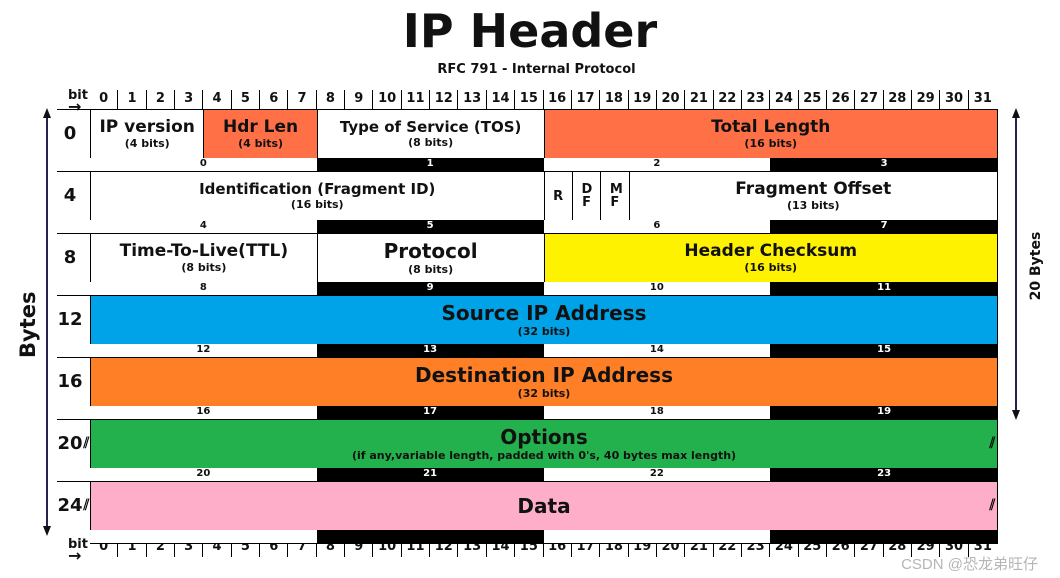 The width and height of the screenshot is (1060, 578). Describe the element at coordinates (884, 289) in the screenshot. I see `byte-index-cell: 11` at that location.